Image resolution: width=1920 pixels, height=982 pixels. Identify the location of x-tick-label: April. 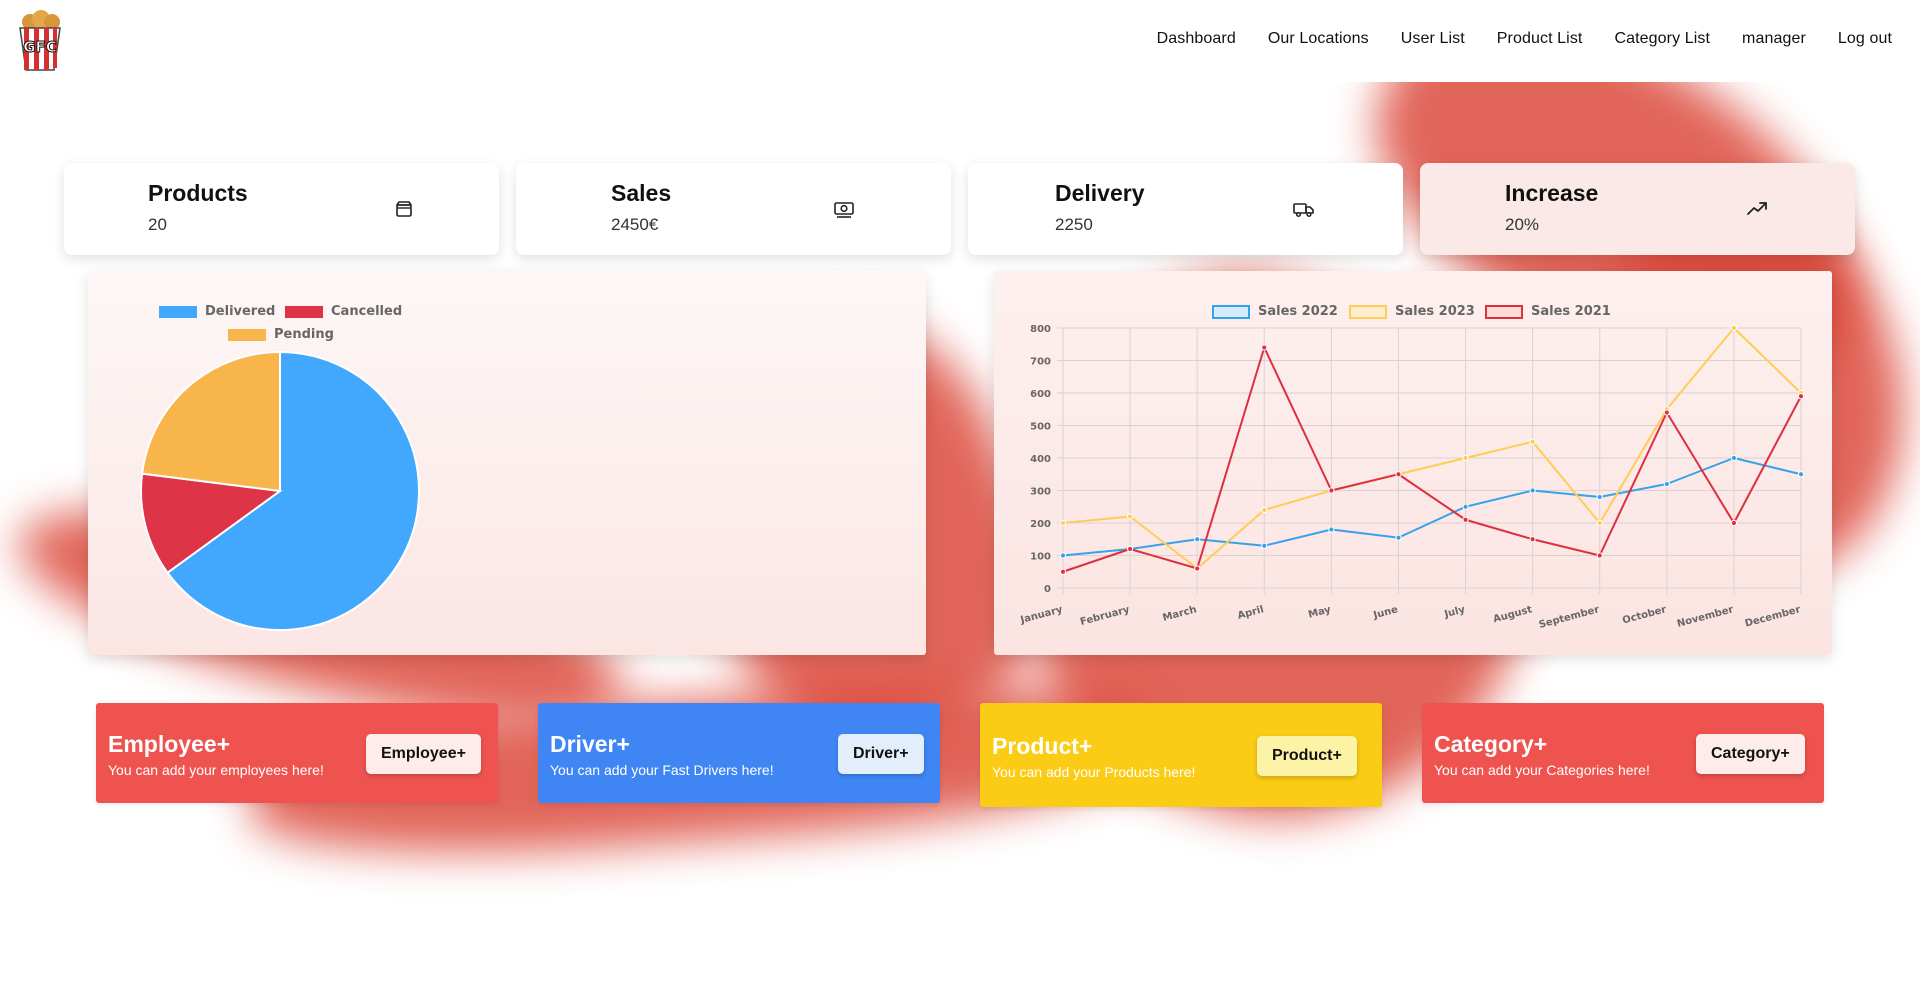
(1250, 613).